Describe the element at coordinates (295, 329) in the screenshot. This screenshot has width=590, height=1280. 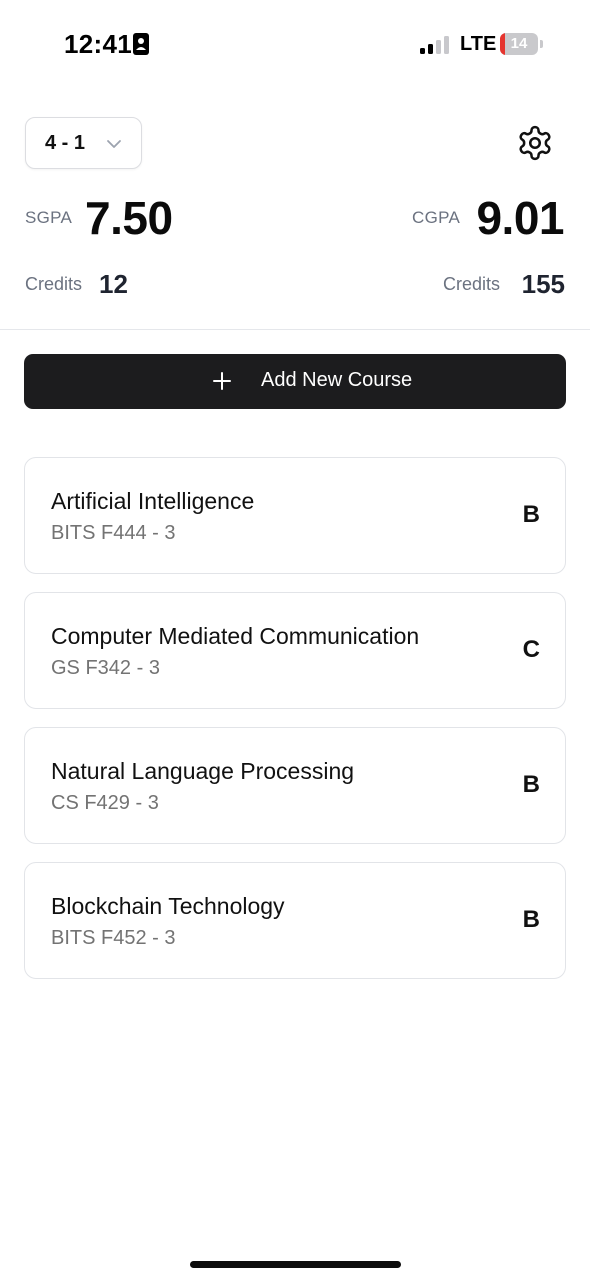
I see `header-divider` at that location.